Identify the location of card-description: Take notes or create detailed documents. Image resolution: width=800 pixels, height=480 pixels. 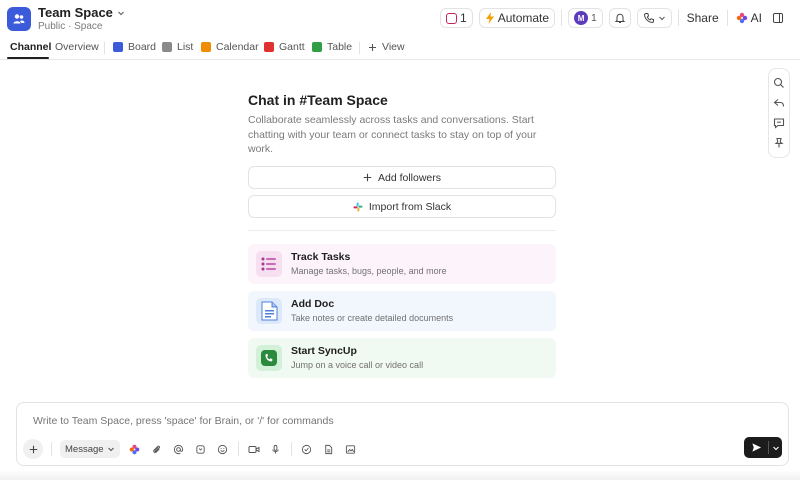
(372, 318).